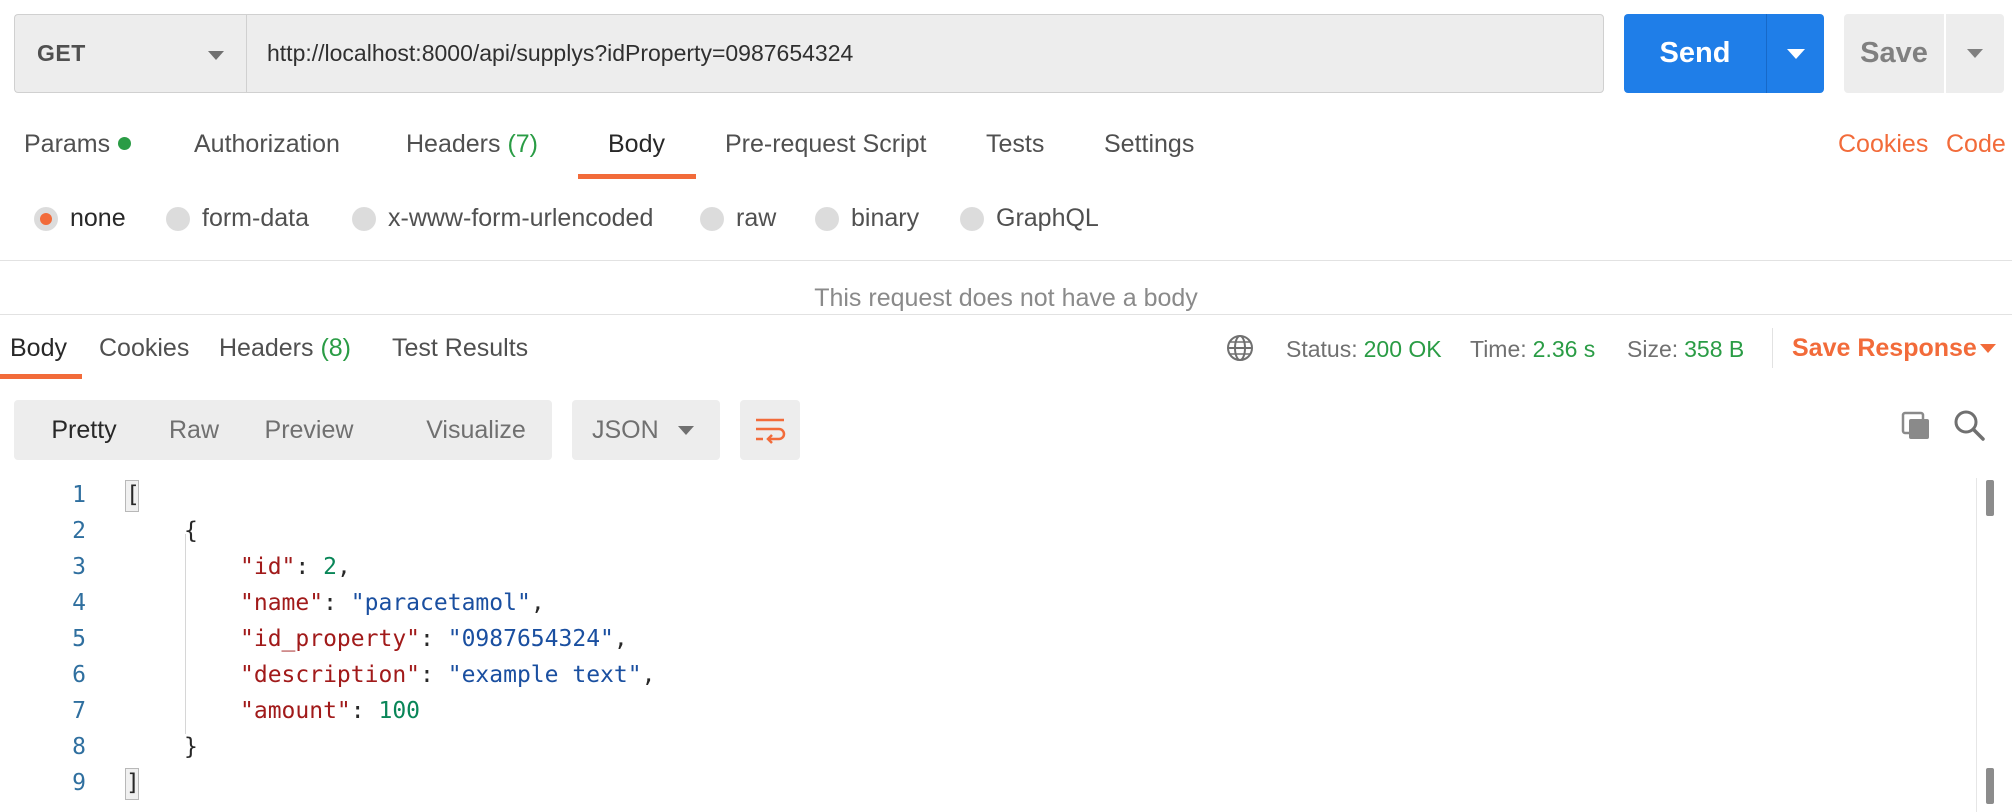 The image size is (2012, 812). I want to click on json-string: "paracetamol", so click(440, 603).